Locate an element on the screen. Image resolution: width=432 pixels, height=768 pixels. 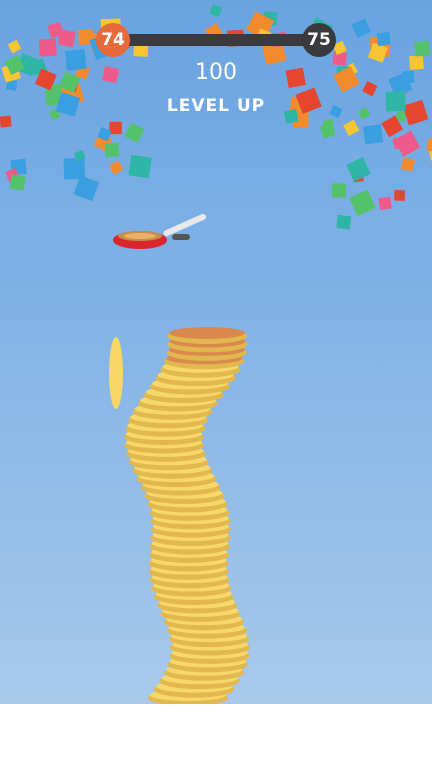
level-up-message: LEVEL UP is located at coordinates (216, 106).